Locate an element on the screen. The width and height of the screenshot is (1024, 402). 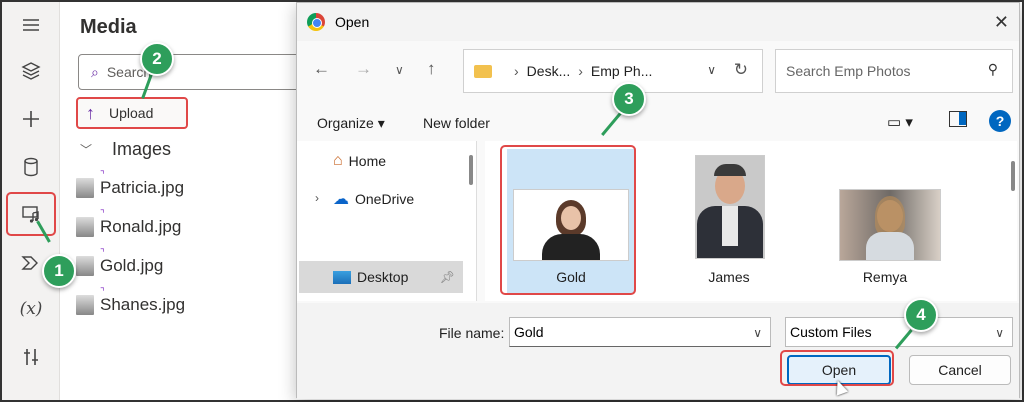
dialog-search-input: Search Emp Photos ⚲ is located at coordinates (894, 71).